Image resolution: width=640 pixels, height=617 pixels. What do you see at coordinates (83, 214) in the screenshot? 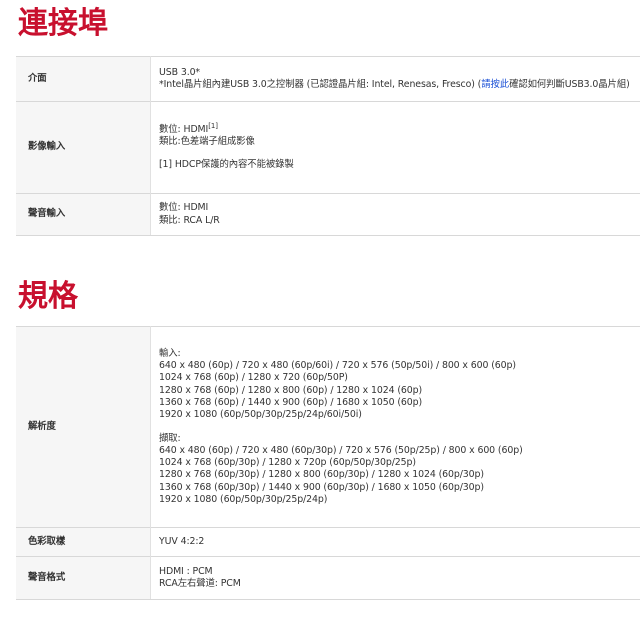
I see `row-label: 聲音輸入` at bounding box center [83, 214].